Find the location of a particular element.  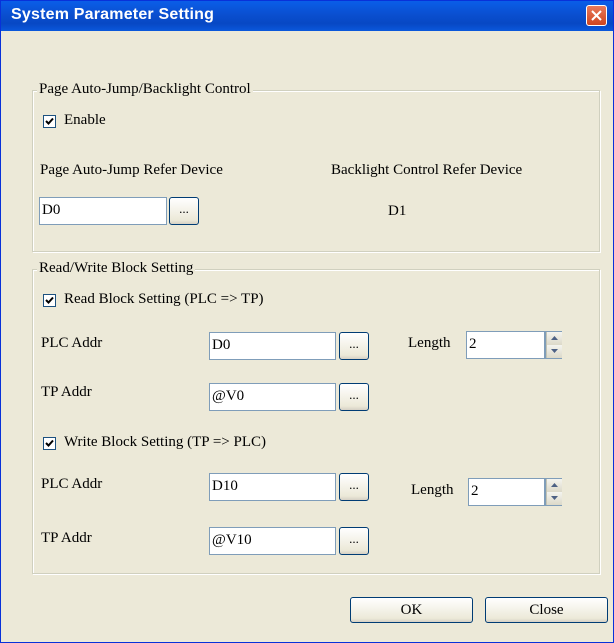

backlight-value: D1 is located at coordinates (397, 211).